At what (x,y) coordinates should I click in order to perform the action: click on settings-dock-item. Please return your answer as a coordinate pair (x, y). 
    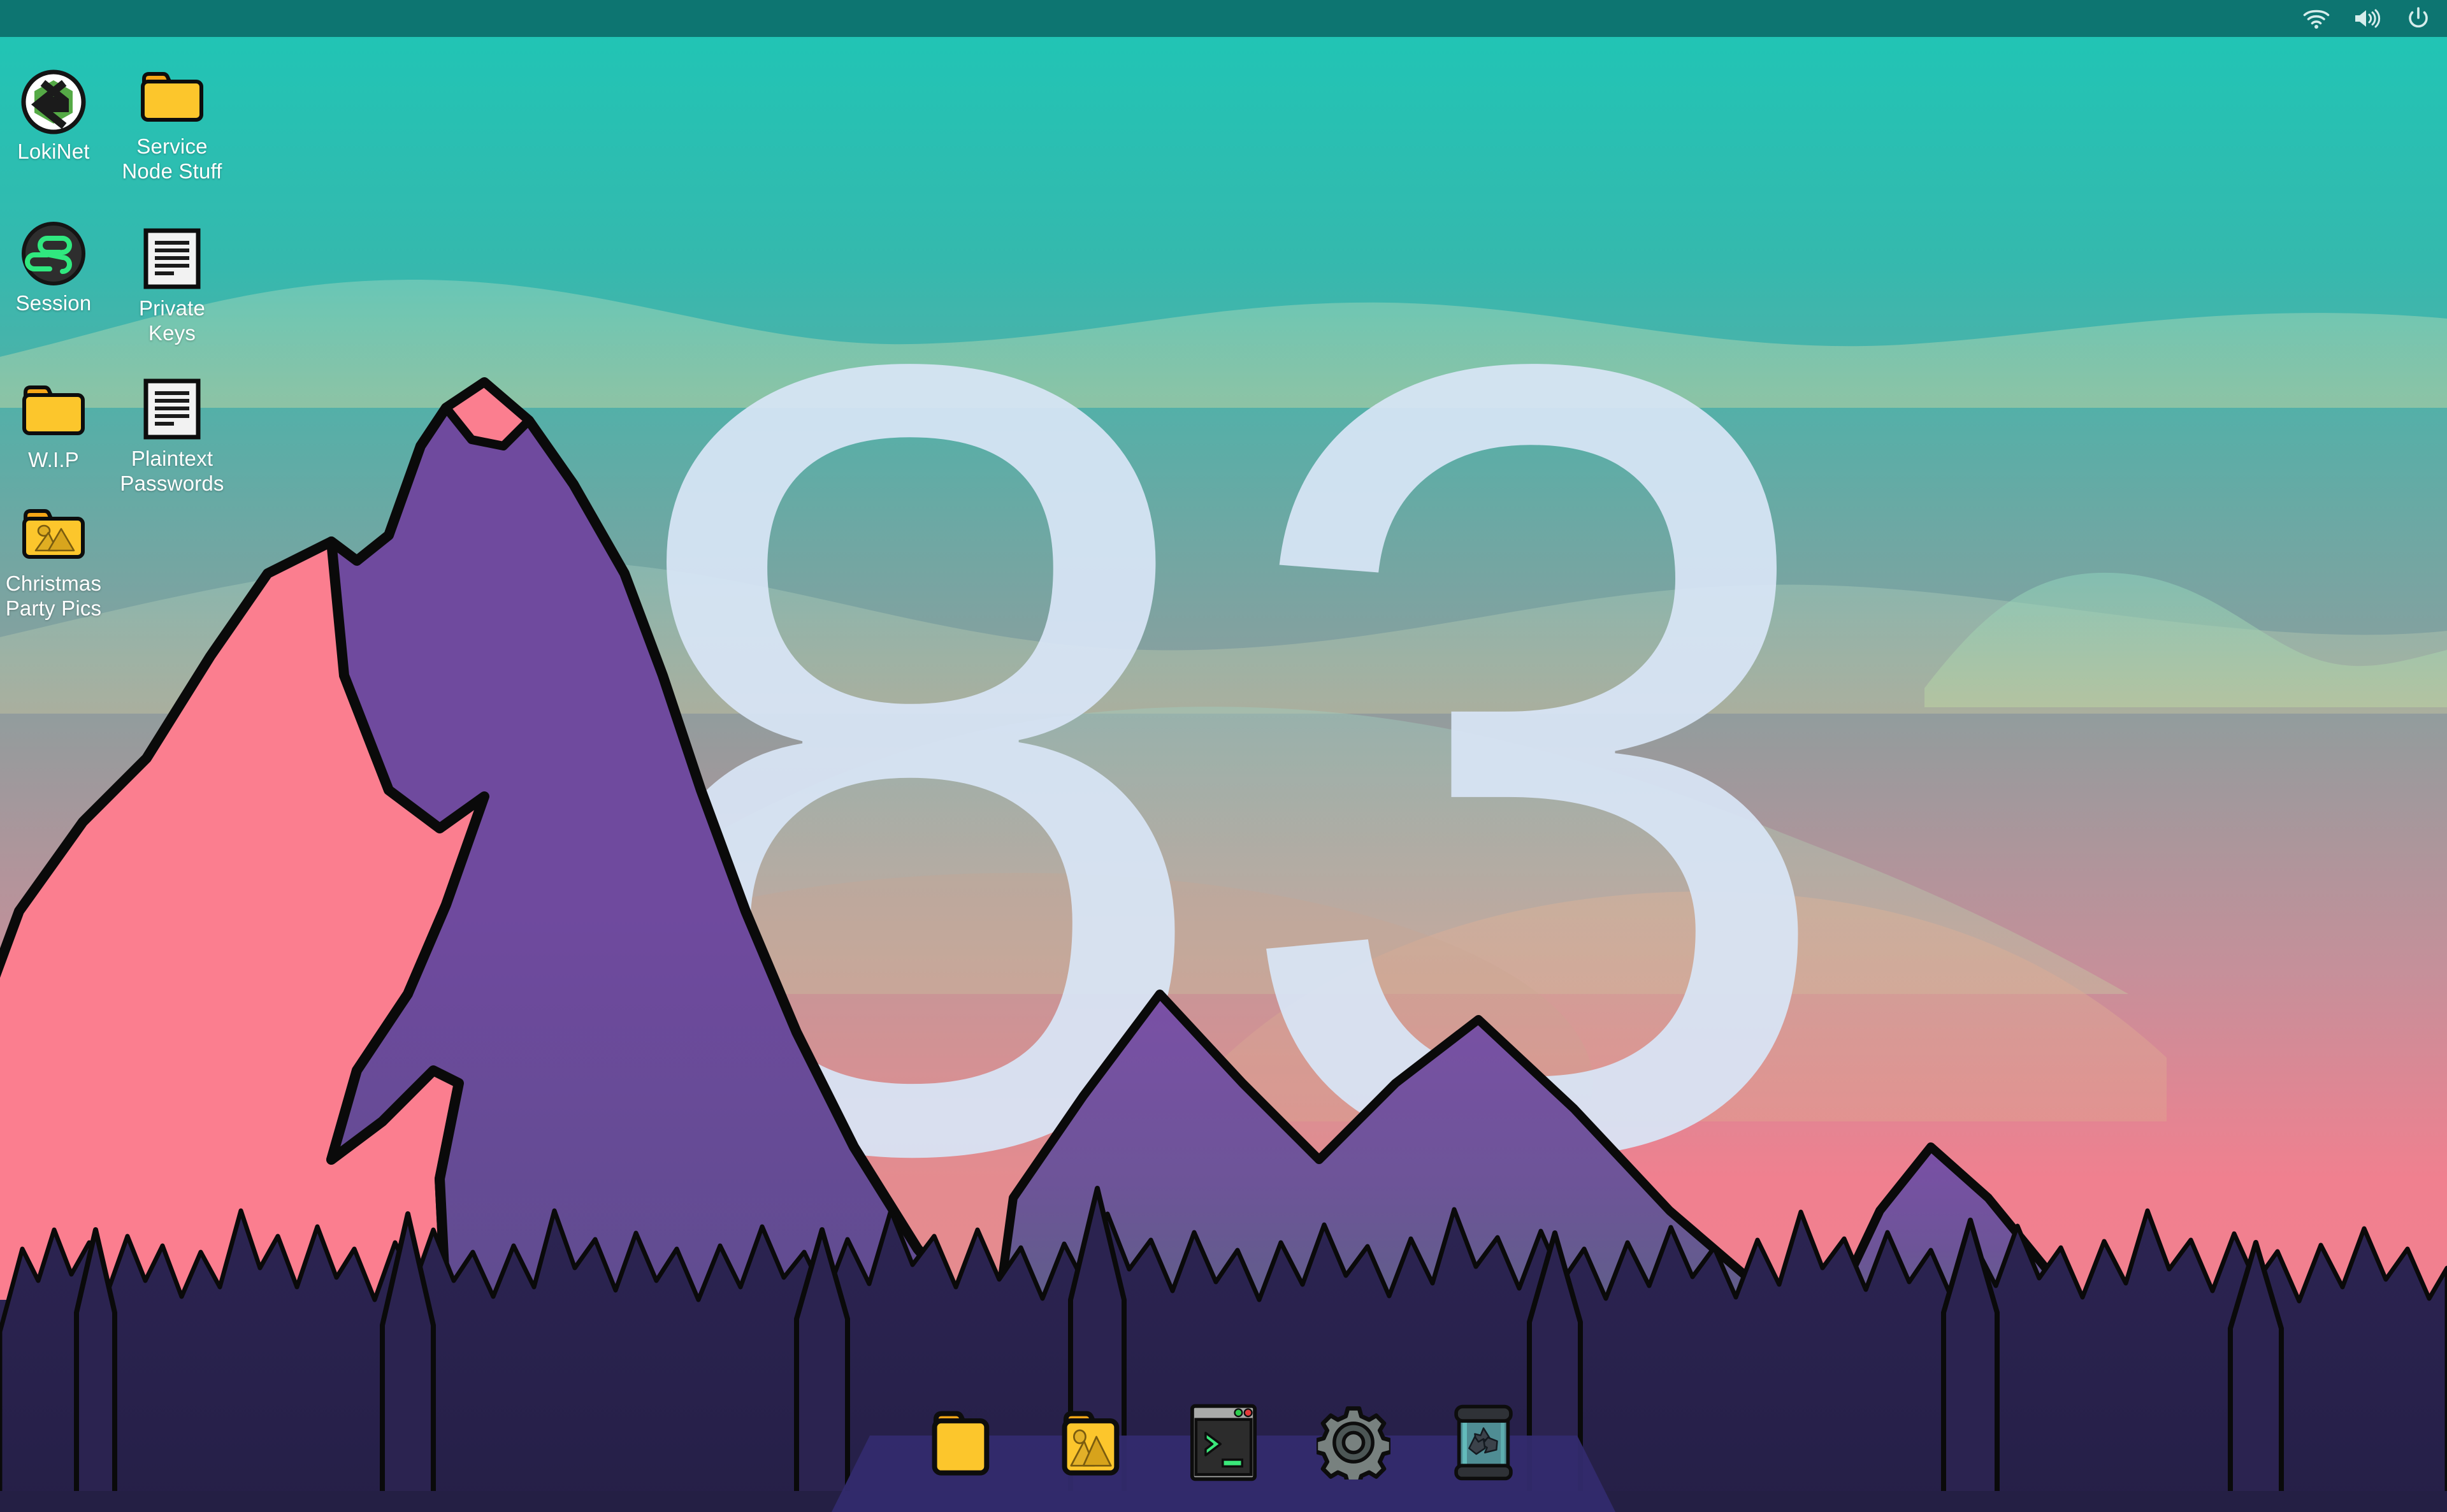
    Looking at the image, I should click on (1353, 1442).